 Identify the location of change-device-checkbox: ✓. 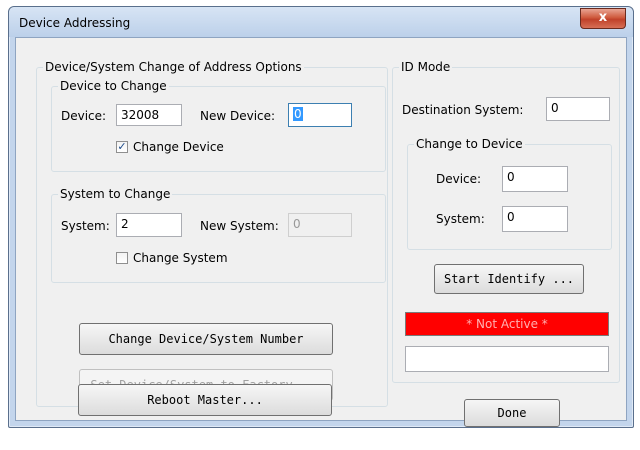
(122, 147).